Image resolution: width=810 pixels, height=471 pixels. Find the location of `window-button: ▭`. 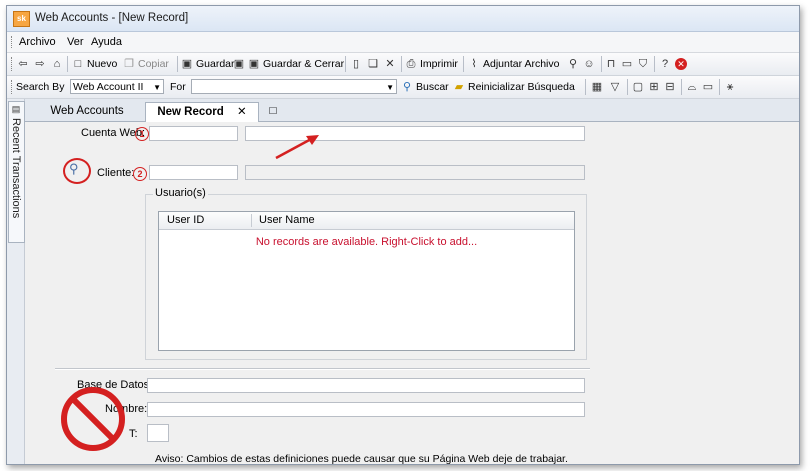

window-button: ▭ is located at coordinates (627, 64).